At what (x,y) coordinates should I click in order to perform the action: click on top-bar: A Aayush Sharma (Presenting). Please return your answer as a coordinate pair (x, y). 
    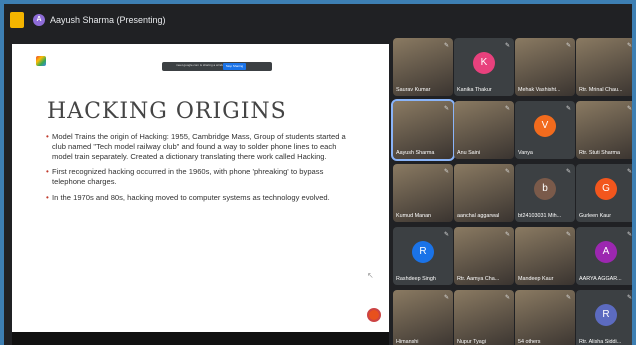
    Looking at the image, I should click on (318, 19).